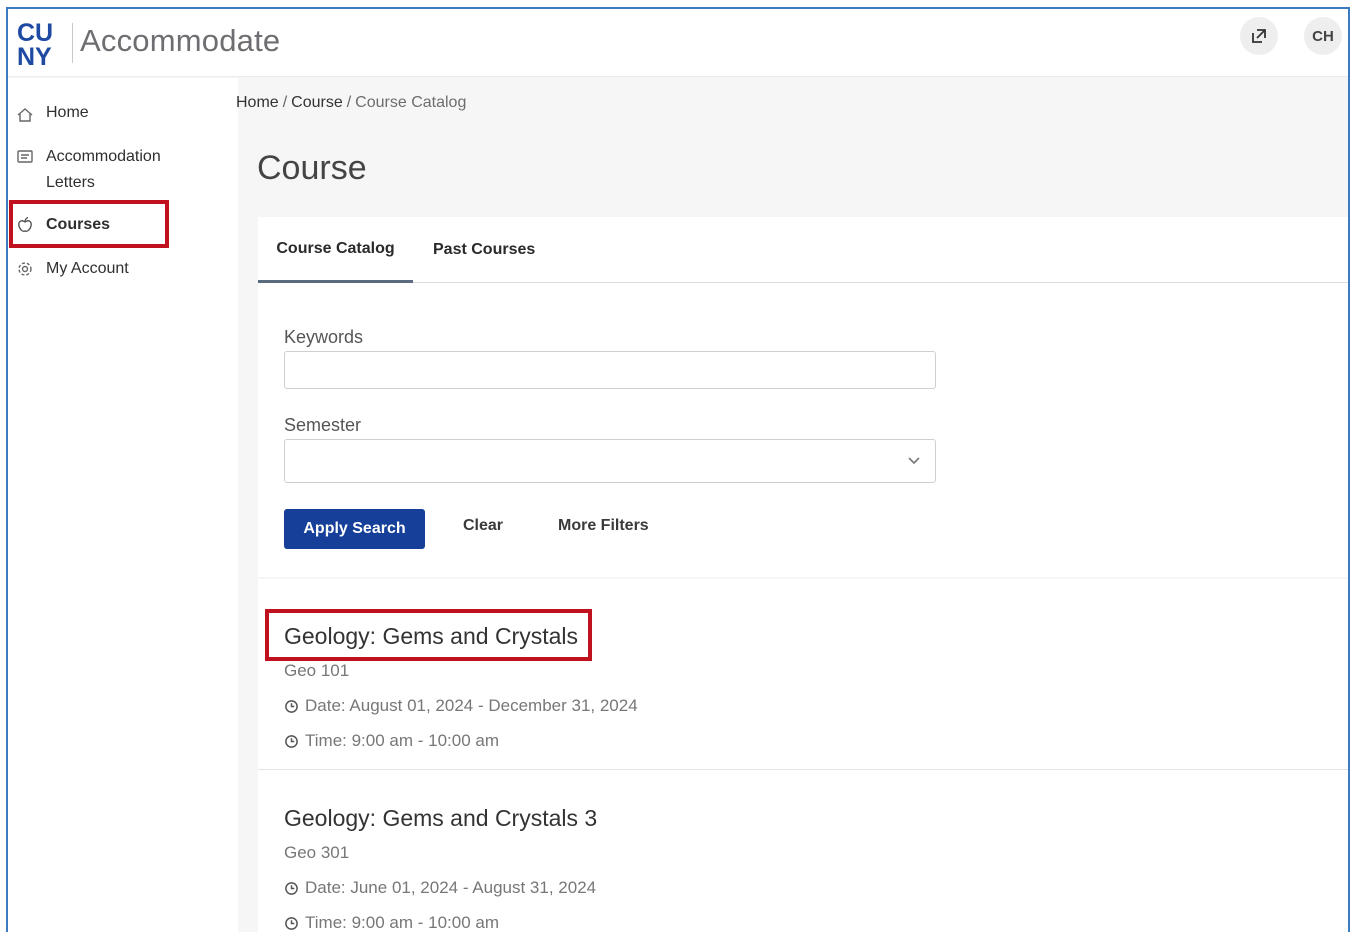  What do you see at coordinates (803, 250) in the screenshot?
I see `tab-bar: Course Catalog Past Courses` at bounding box center [803, 250].